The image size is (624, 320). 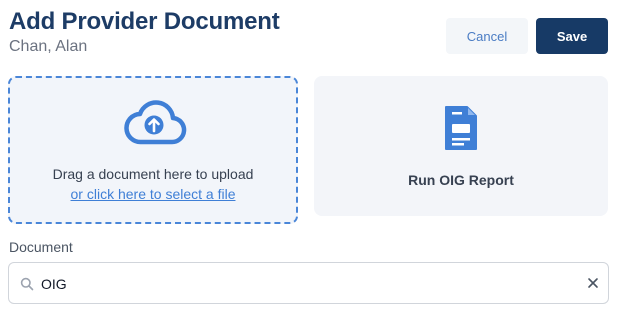 I want to click on provider-name: Chan, Alan, so click(x=48, y=46).